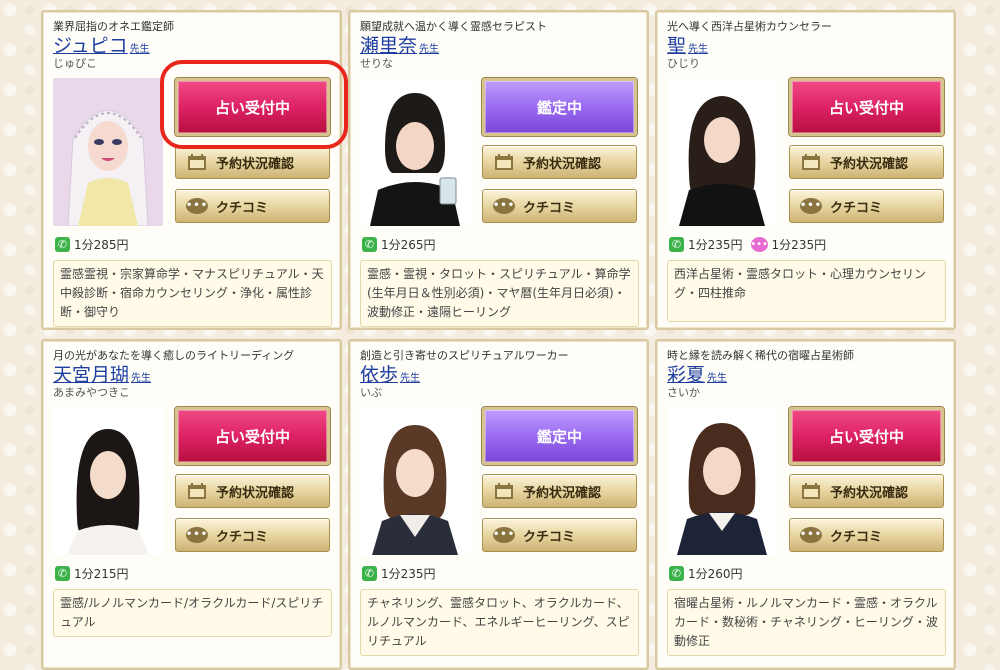  What do you see at coordinates (686, 375) in the screenshot?
I see `teller-name: 彩夏` at bounding box center [686, 375].